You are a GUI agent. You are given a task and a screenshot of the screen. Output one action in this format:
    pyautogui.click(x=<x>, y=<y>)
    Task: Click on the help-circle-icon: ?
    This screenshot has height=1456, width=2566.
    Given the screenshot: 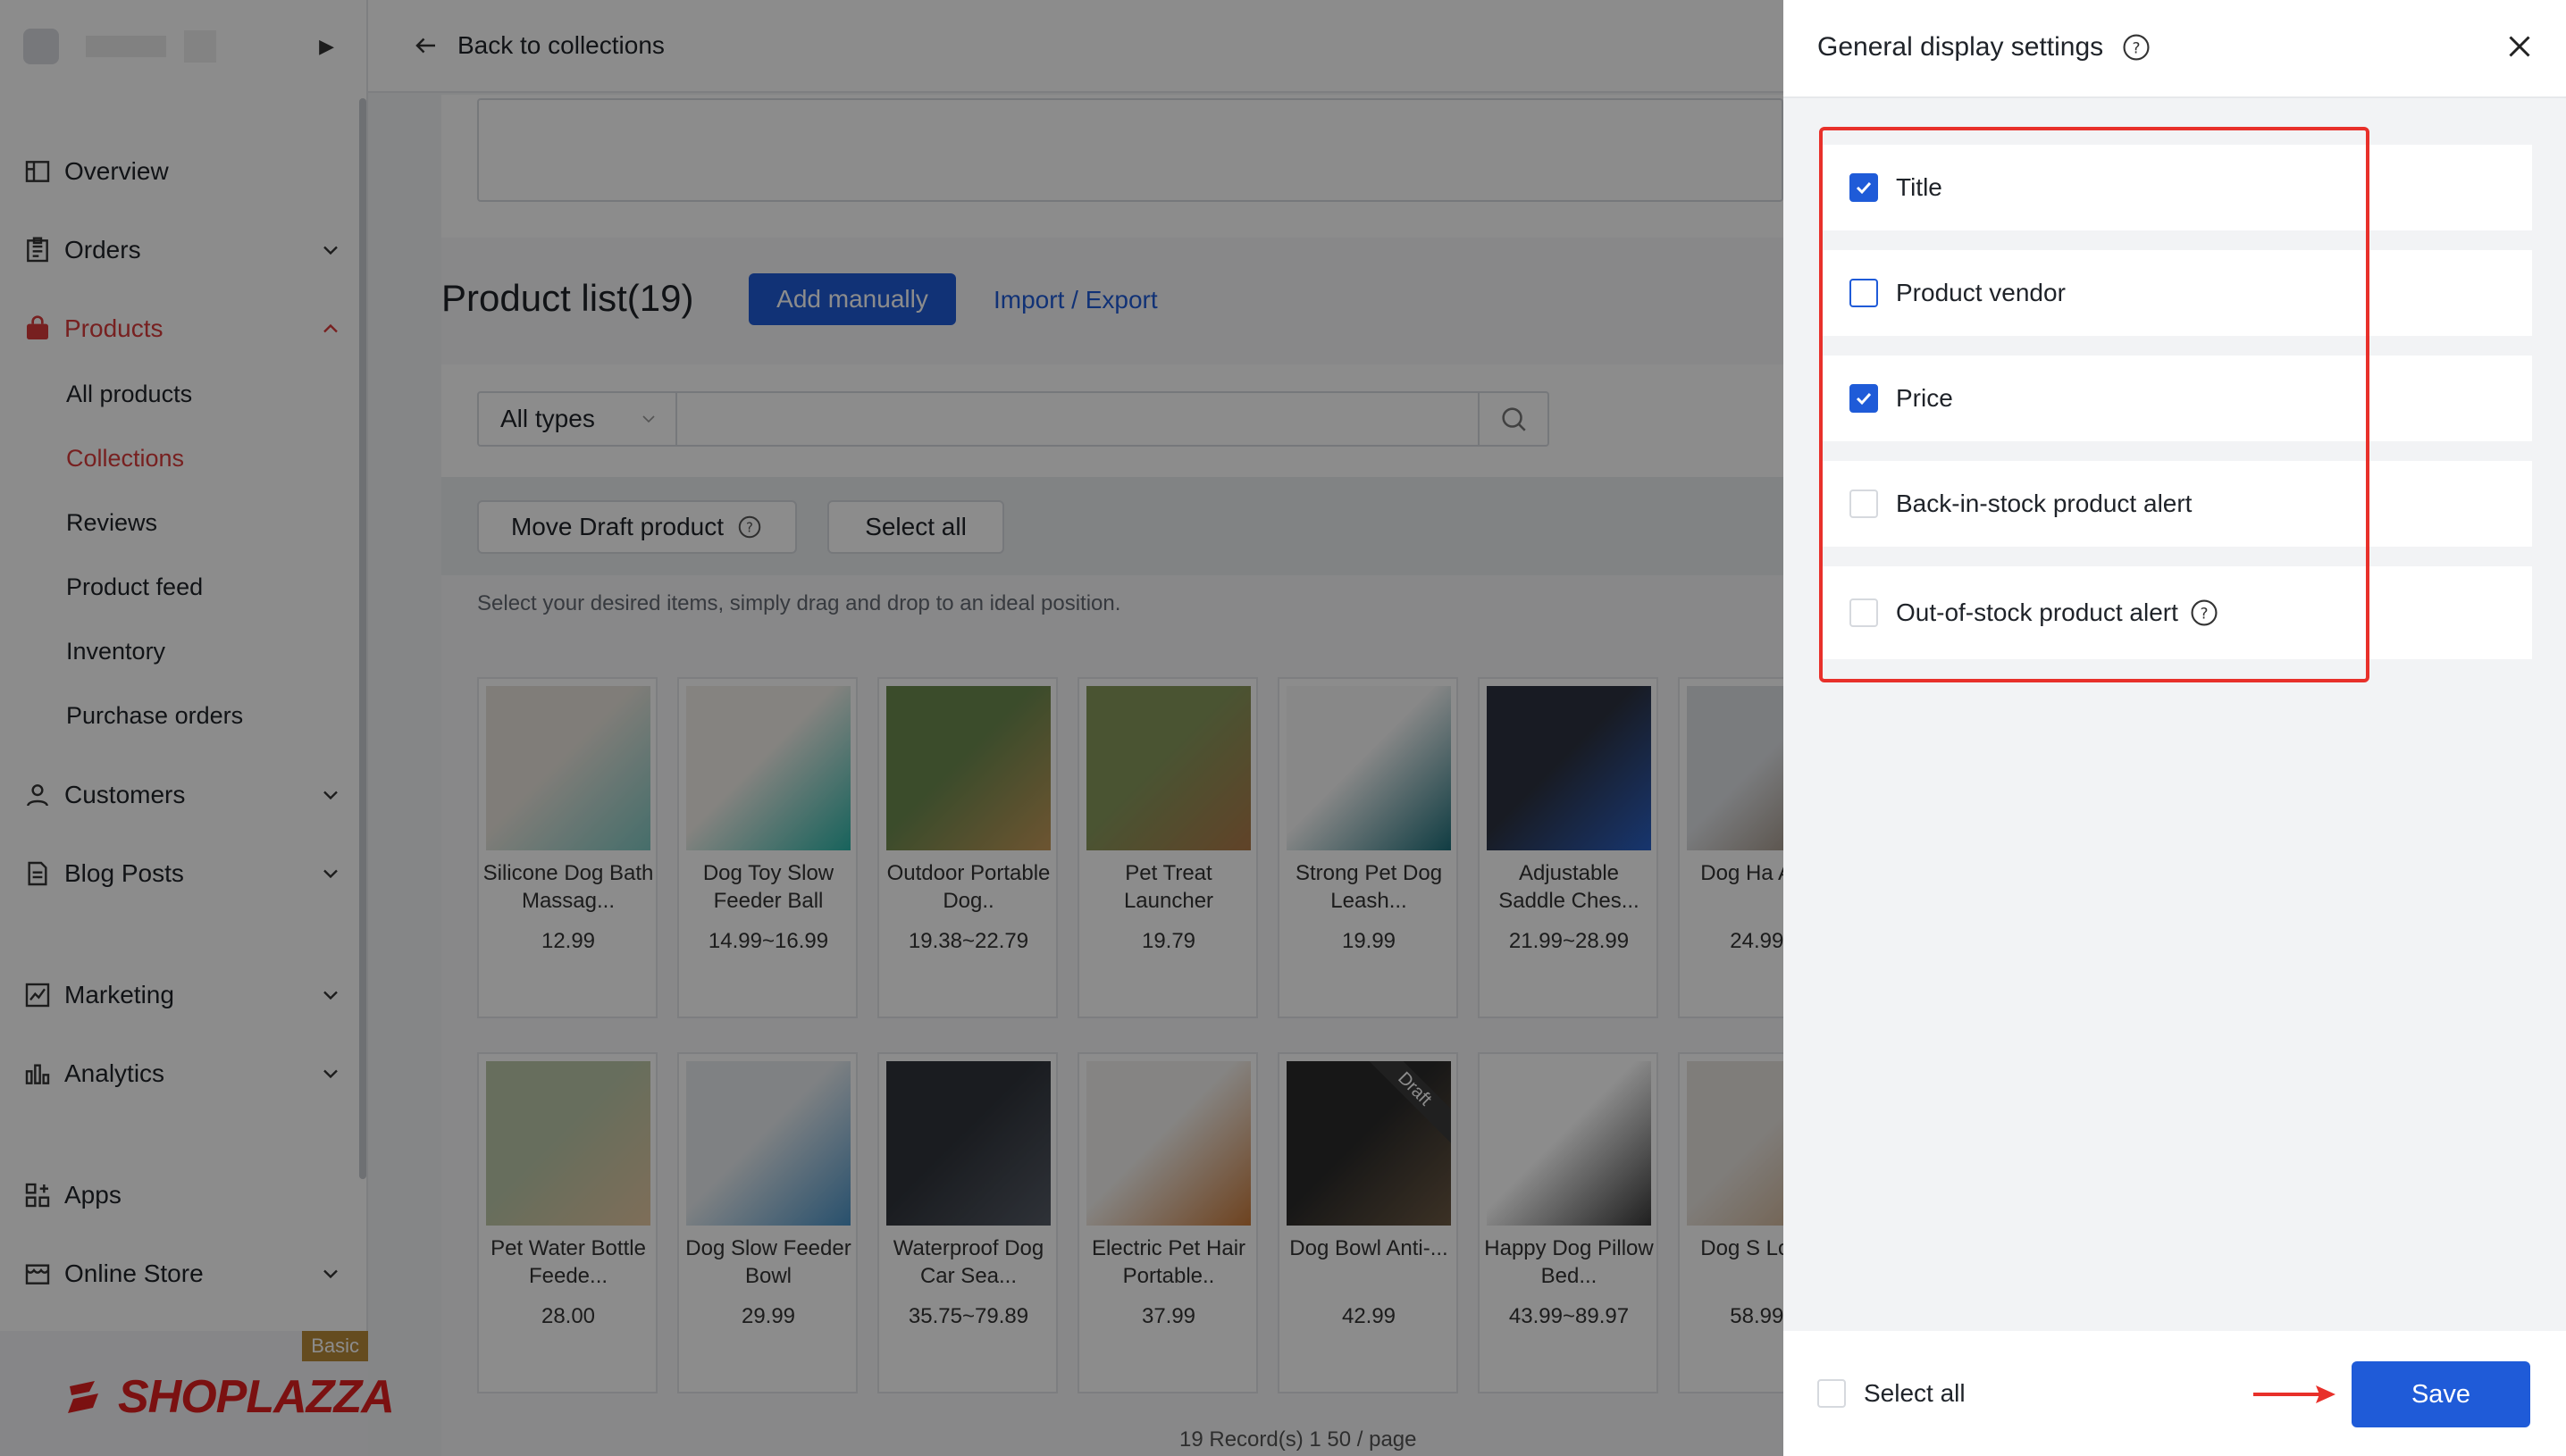 What is the action you would take?
    pyautogui.click(x=2136, y=47)
    